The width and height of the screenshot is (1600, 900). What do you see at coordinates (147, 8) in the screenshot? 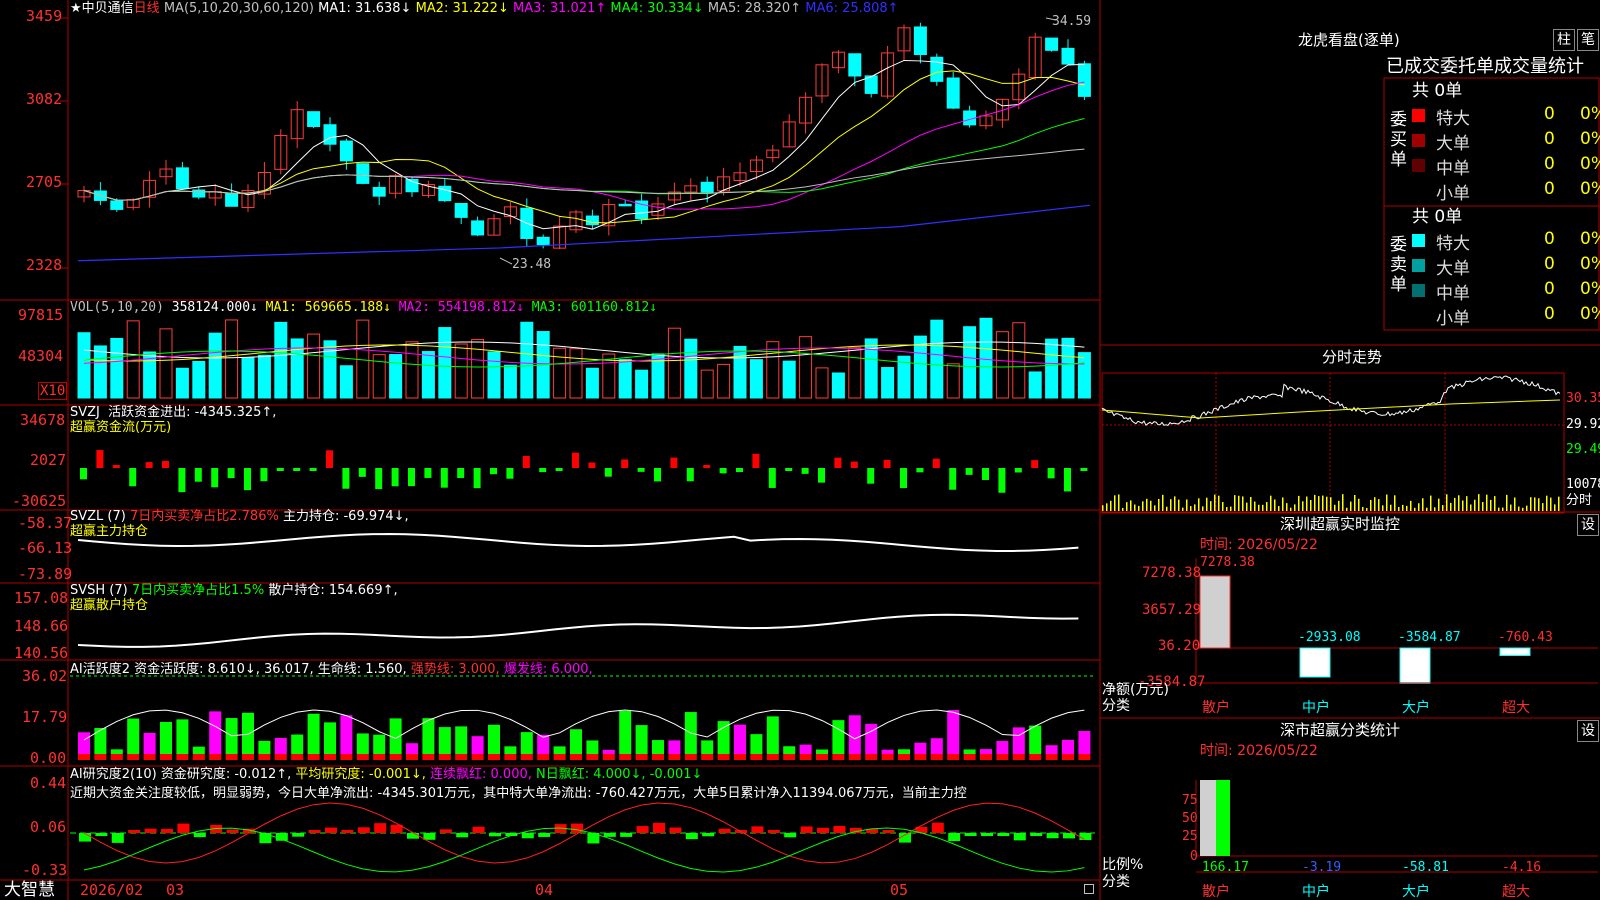
I see `period-label: 日线` at bounding box center [147, 8].